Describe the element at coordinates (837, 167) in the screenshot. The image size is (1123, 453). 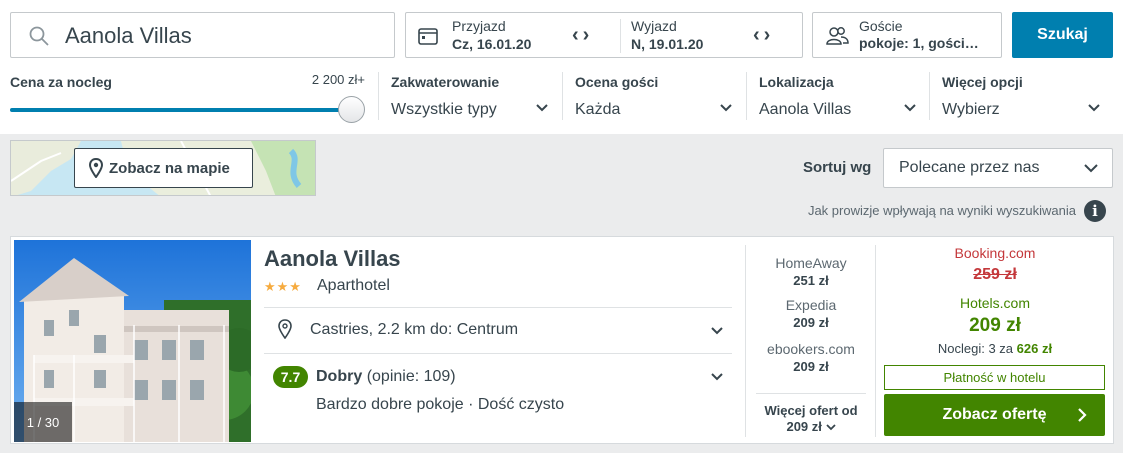
I see `sort-label: Sortuj wg` at that location.